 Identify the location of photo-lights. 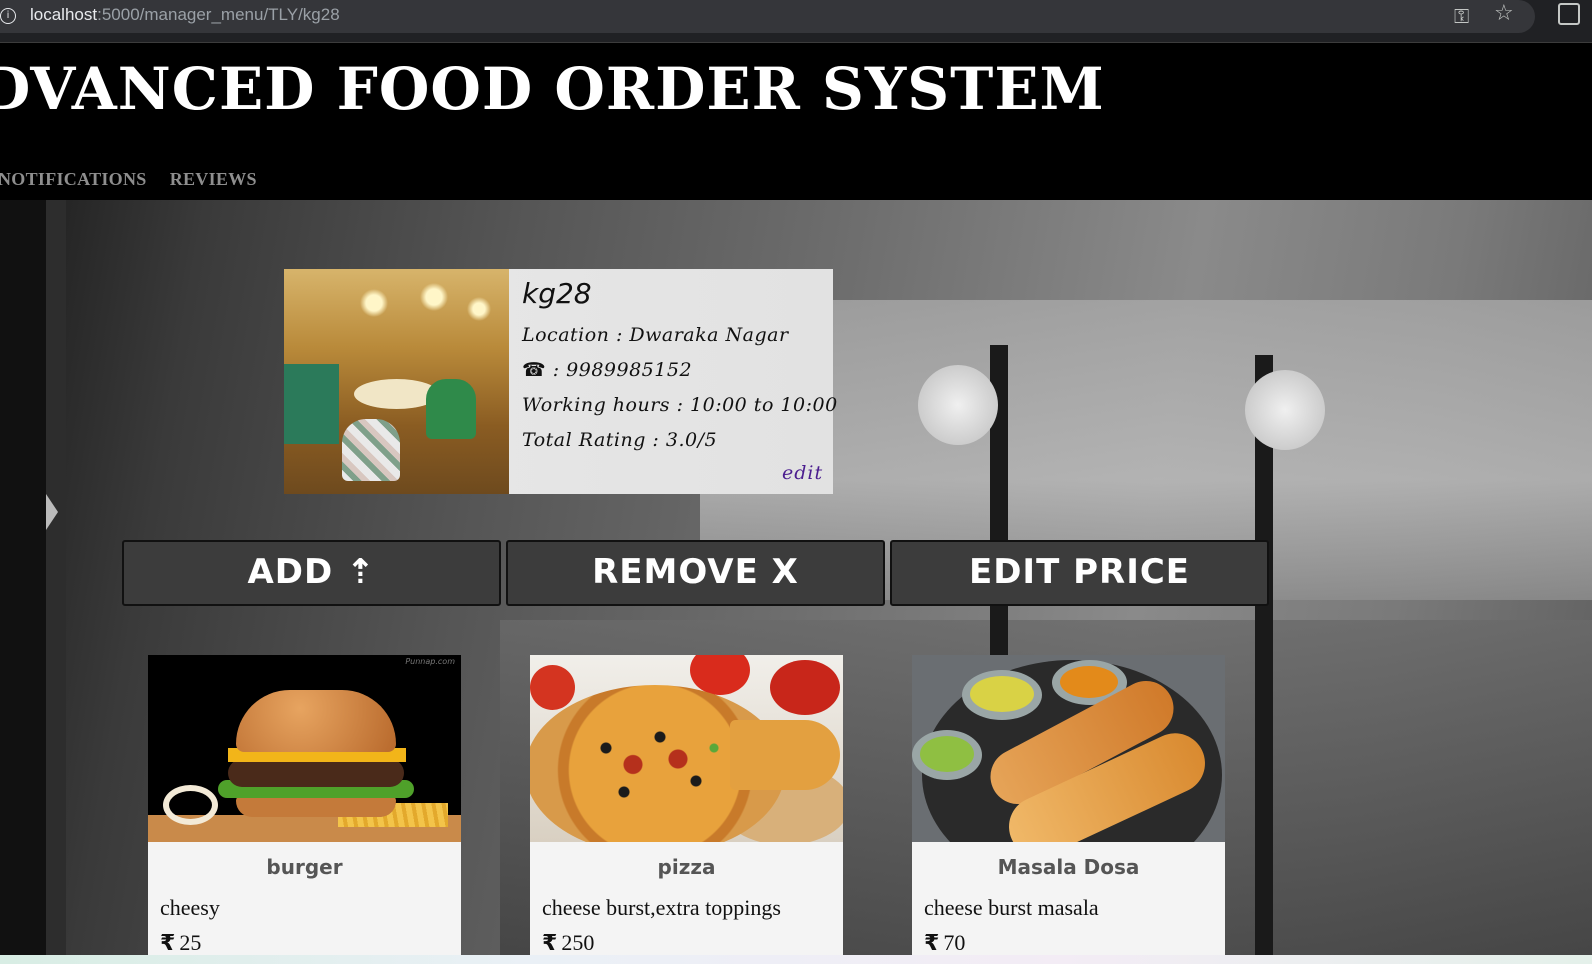
(419, 309).